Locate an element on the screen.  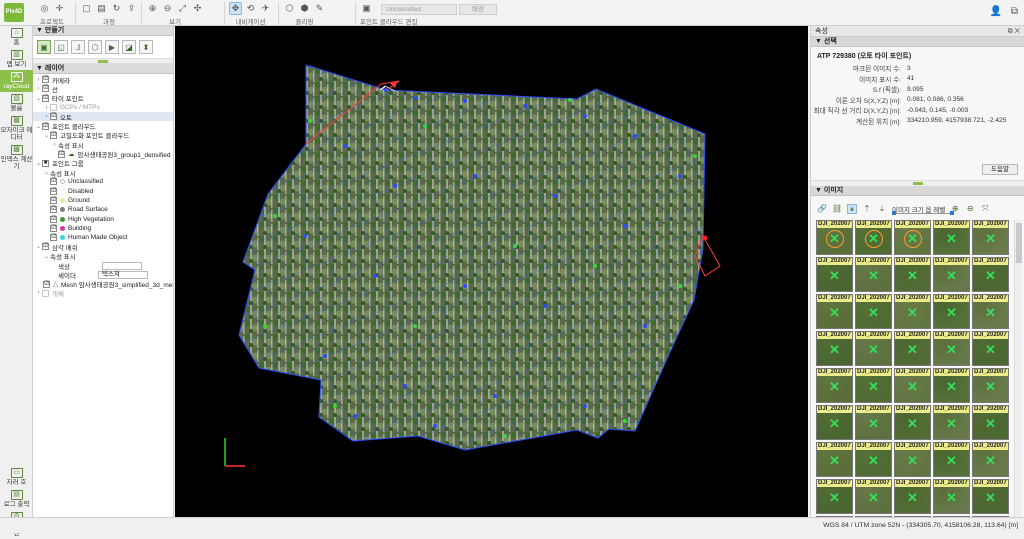
nav-mosaic: ▦ 모자이크 에디터 is located at coordinates (16, 128).